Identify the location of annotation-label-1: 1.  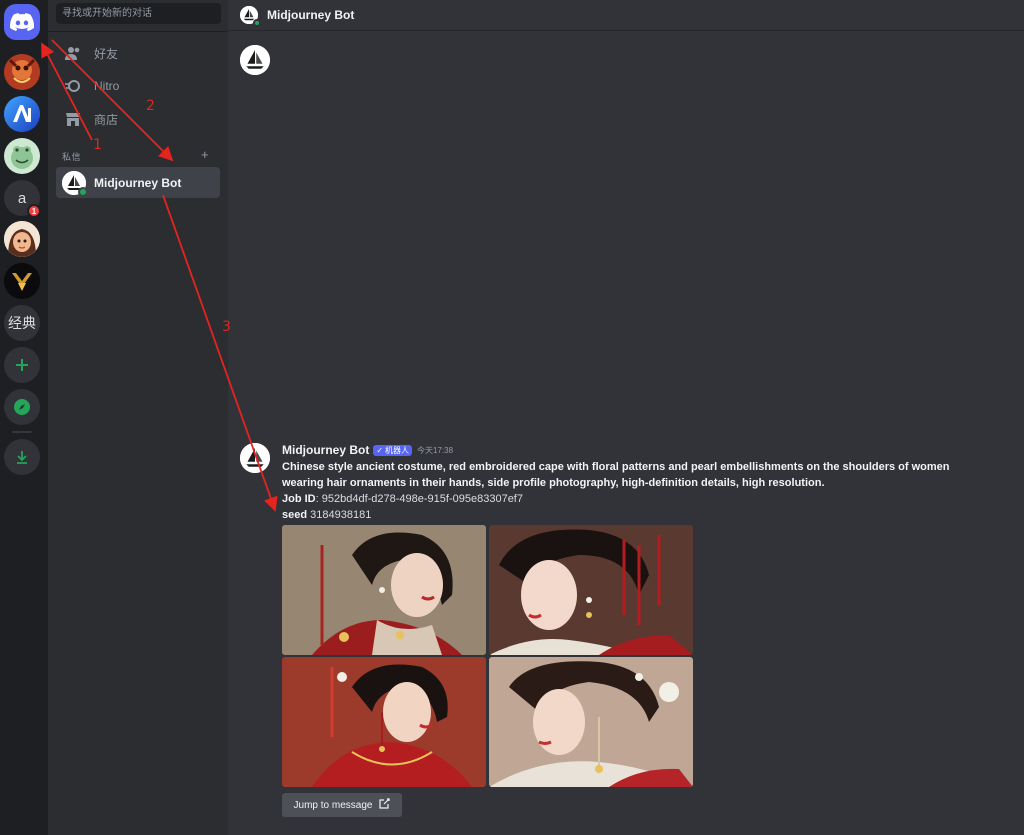
(97, 145).